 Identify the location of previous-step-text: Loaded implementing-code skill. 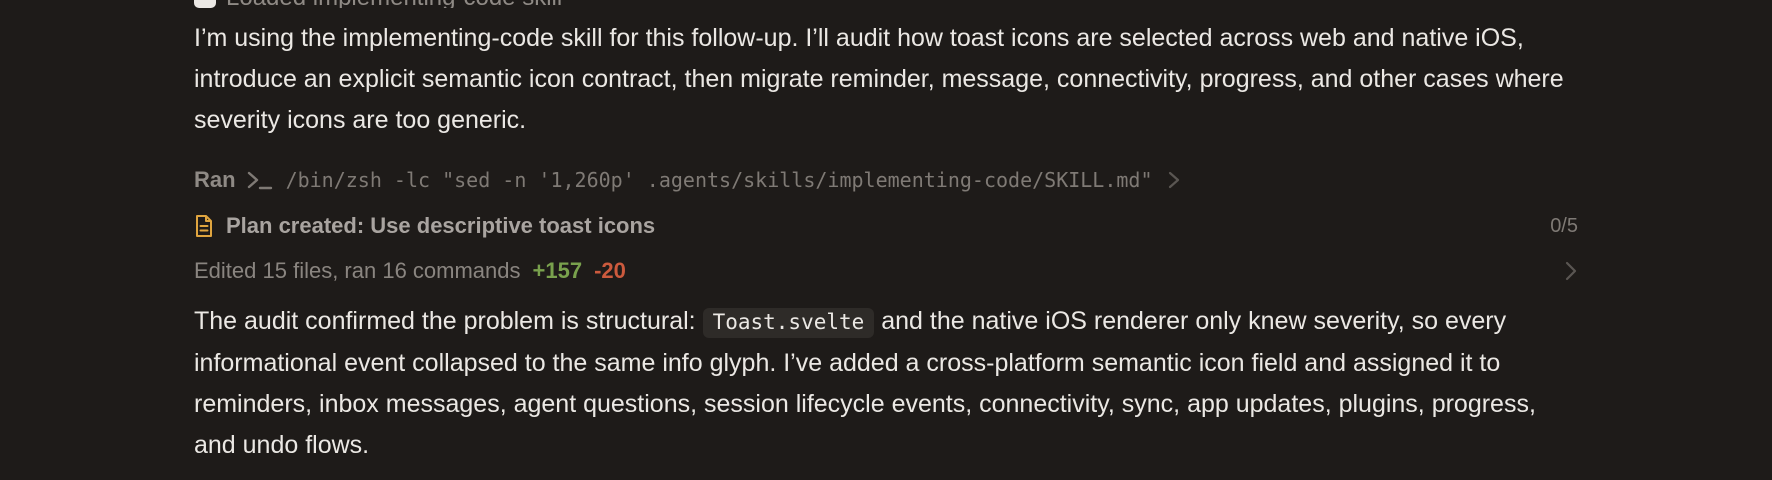
(394, 4).